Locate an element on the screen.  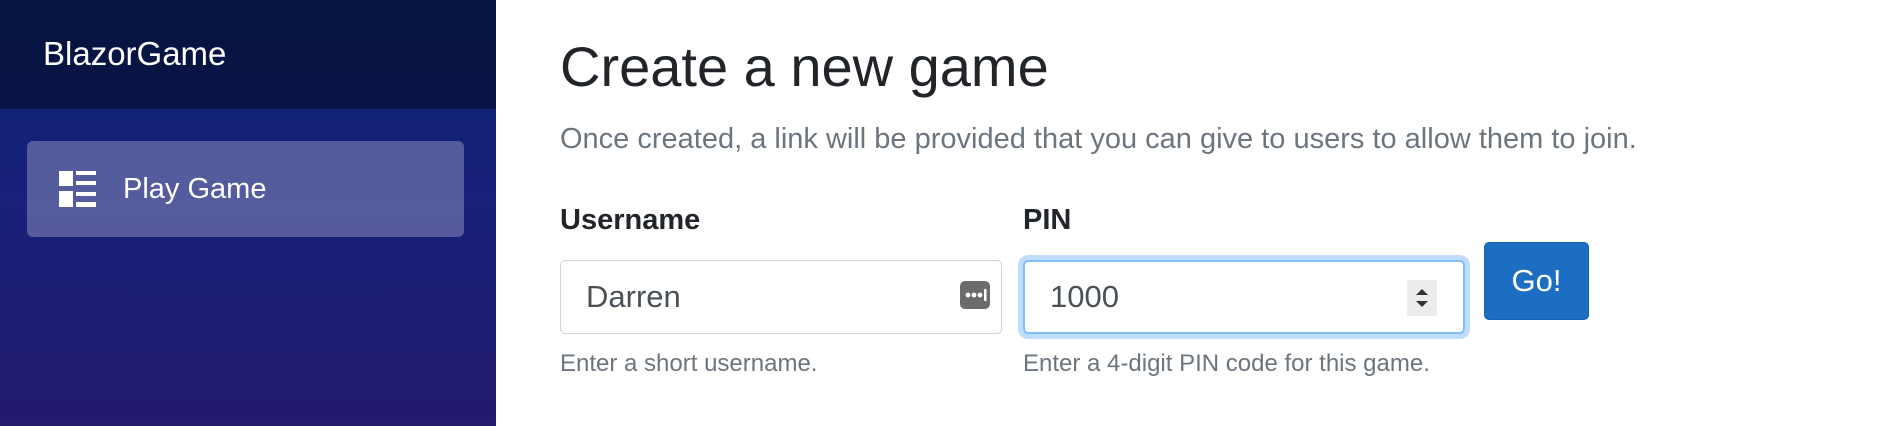
pin-spinner is located at coordinates (1422, 298).